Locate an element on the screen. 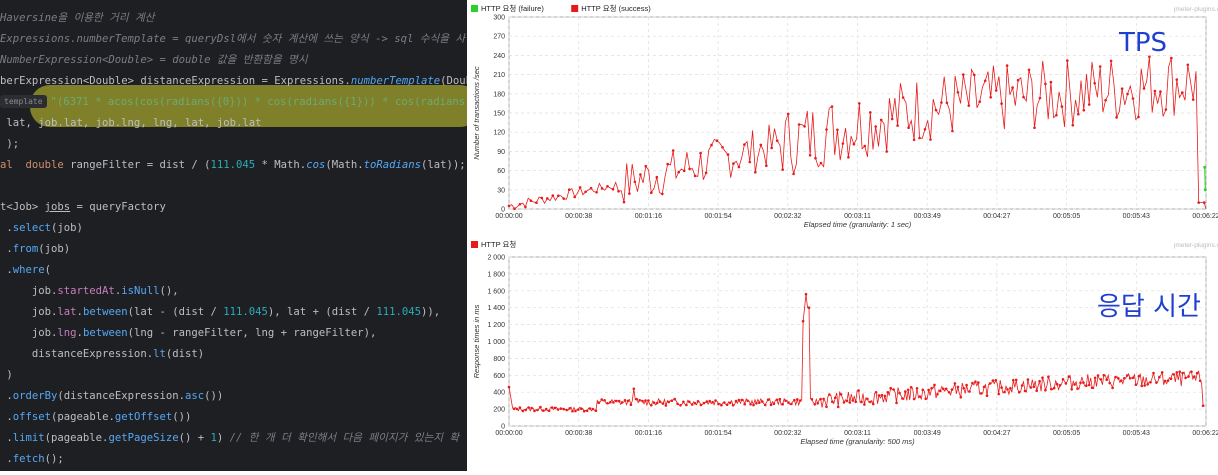  x-tick-label: 00:01:54 is located at coordinates (717, 216).